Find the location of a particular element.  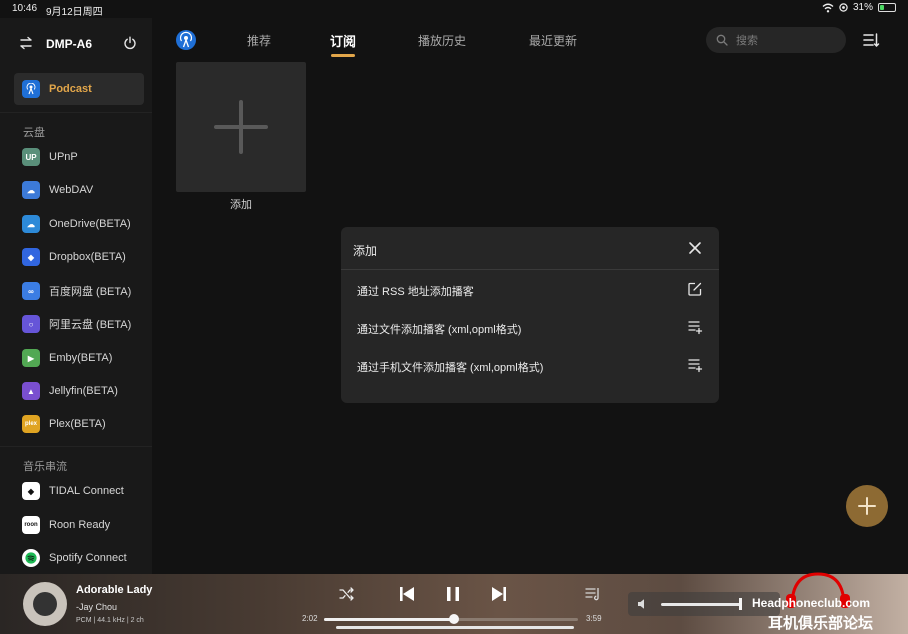

track-format: PCM | 44.1 kHz | 2 ch is located at coordinates (110, 620).